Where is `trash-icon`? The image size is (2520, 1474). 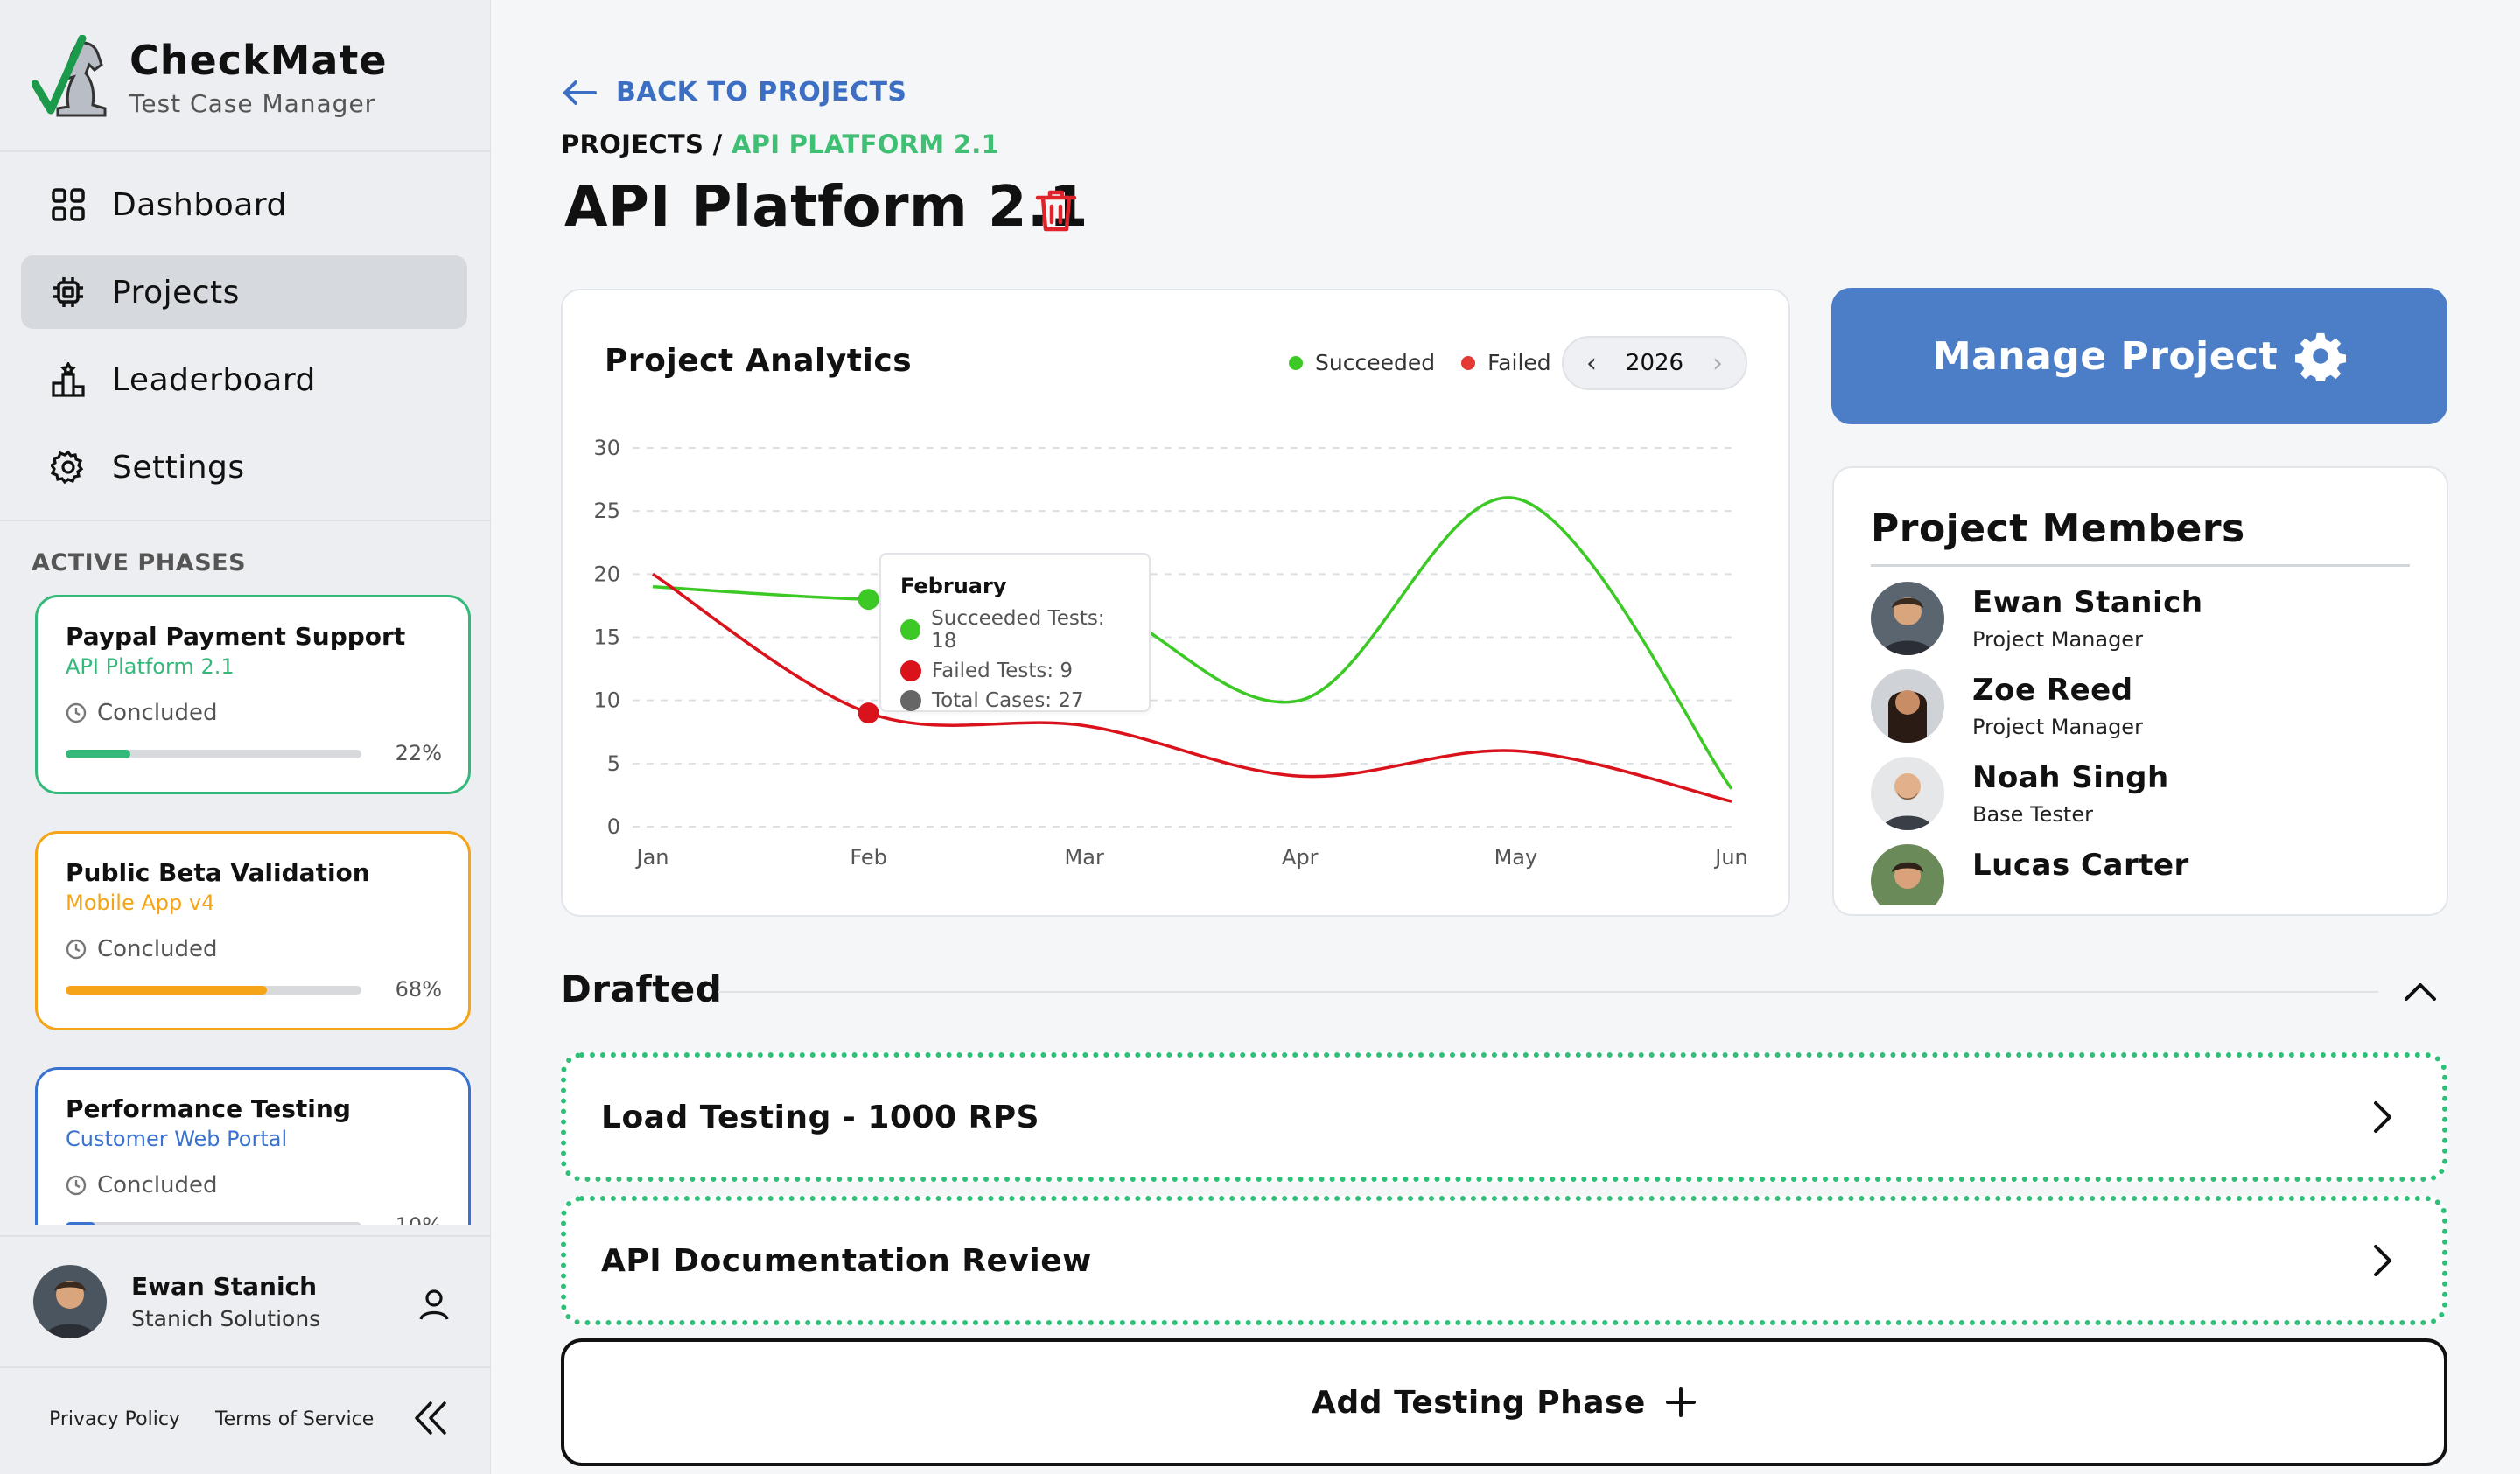
trash-icon is located at coordinates (1056, 210).